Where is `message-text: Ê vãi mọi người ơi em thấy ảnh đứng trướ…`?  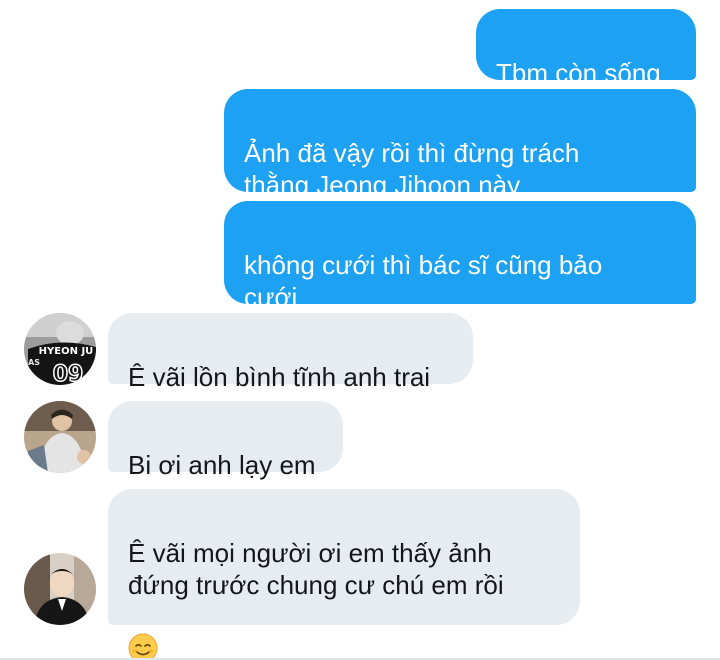 message-text: Ê vãi mọi người ơi em thấy ảnh đứng trướ… is located at coordinates (316, 569).